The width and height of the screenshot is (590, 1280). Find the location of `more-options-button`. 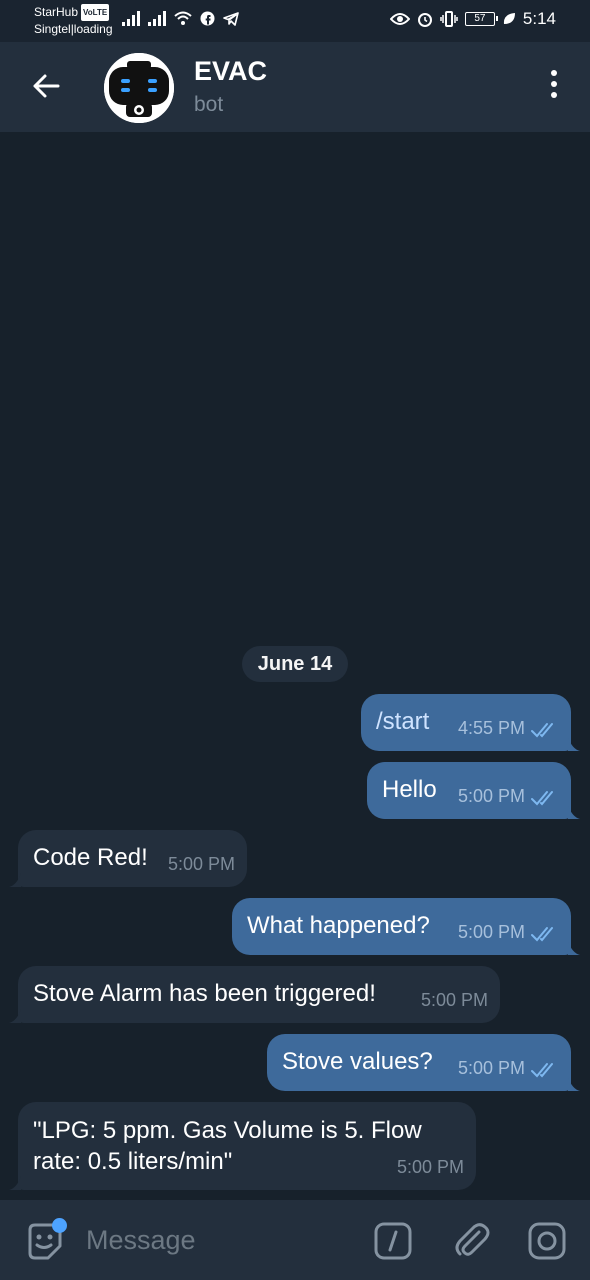

more-options-button is located at coordinates (554, 87).